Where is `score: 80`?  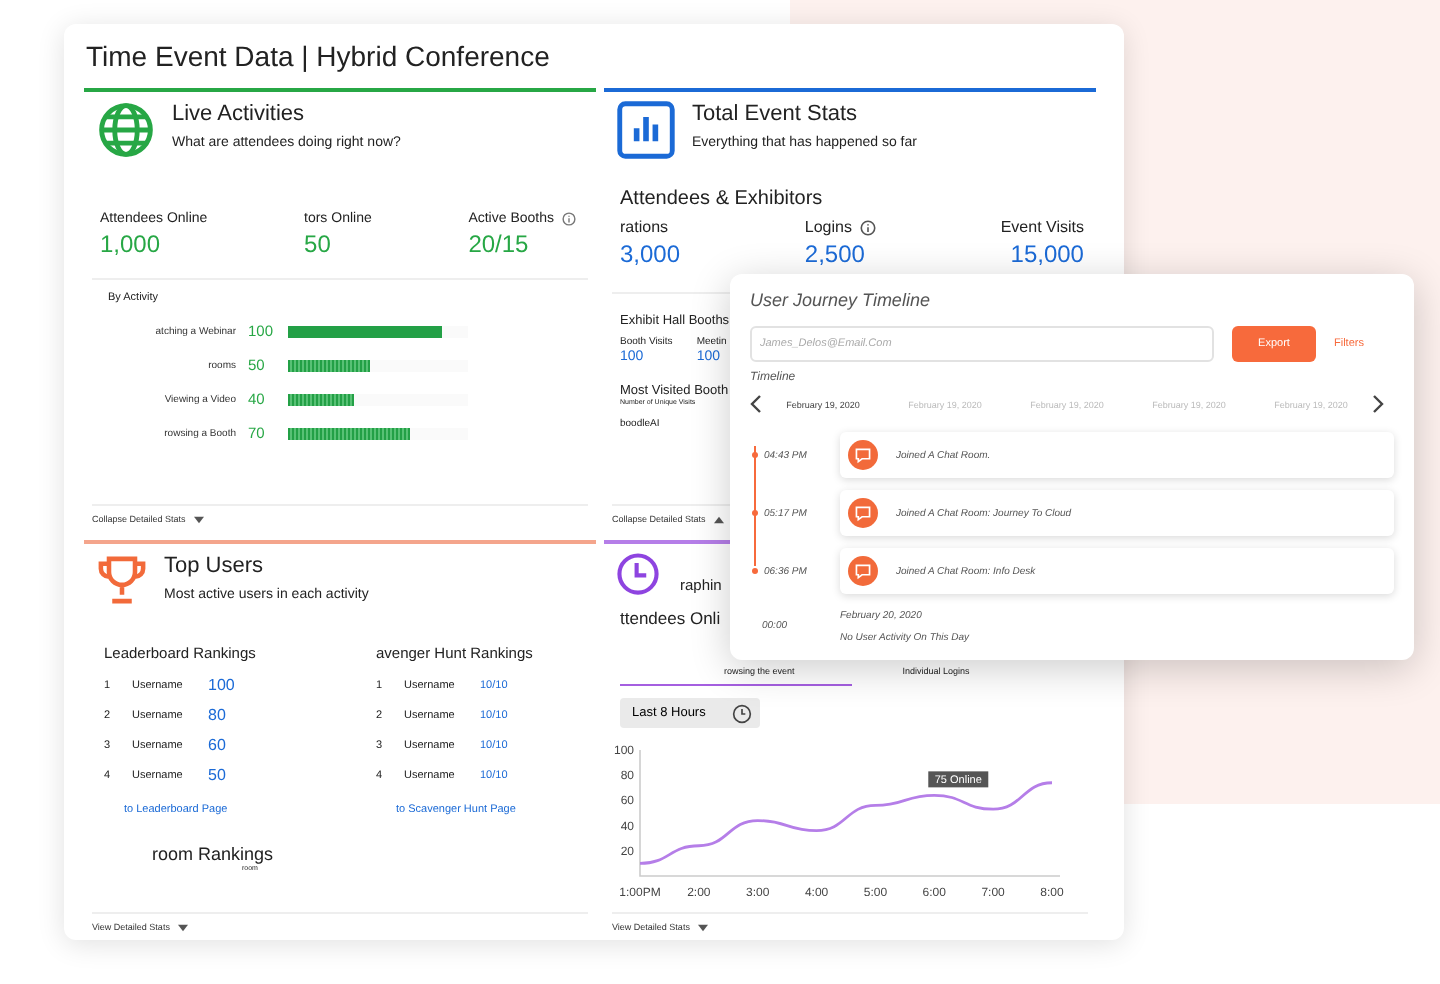
score: 80 is located at coordinates (217, 715).